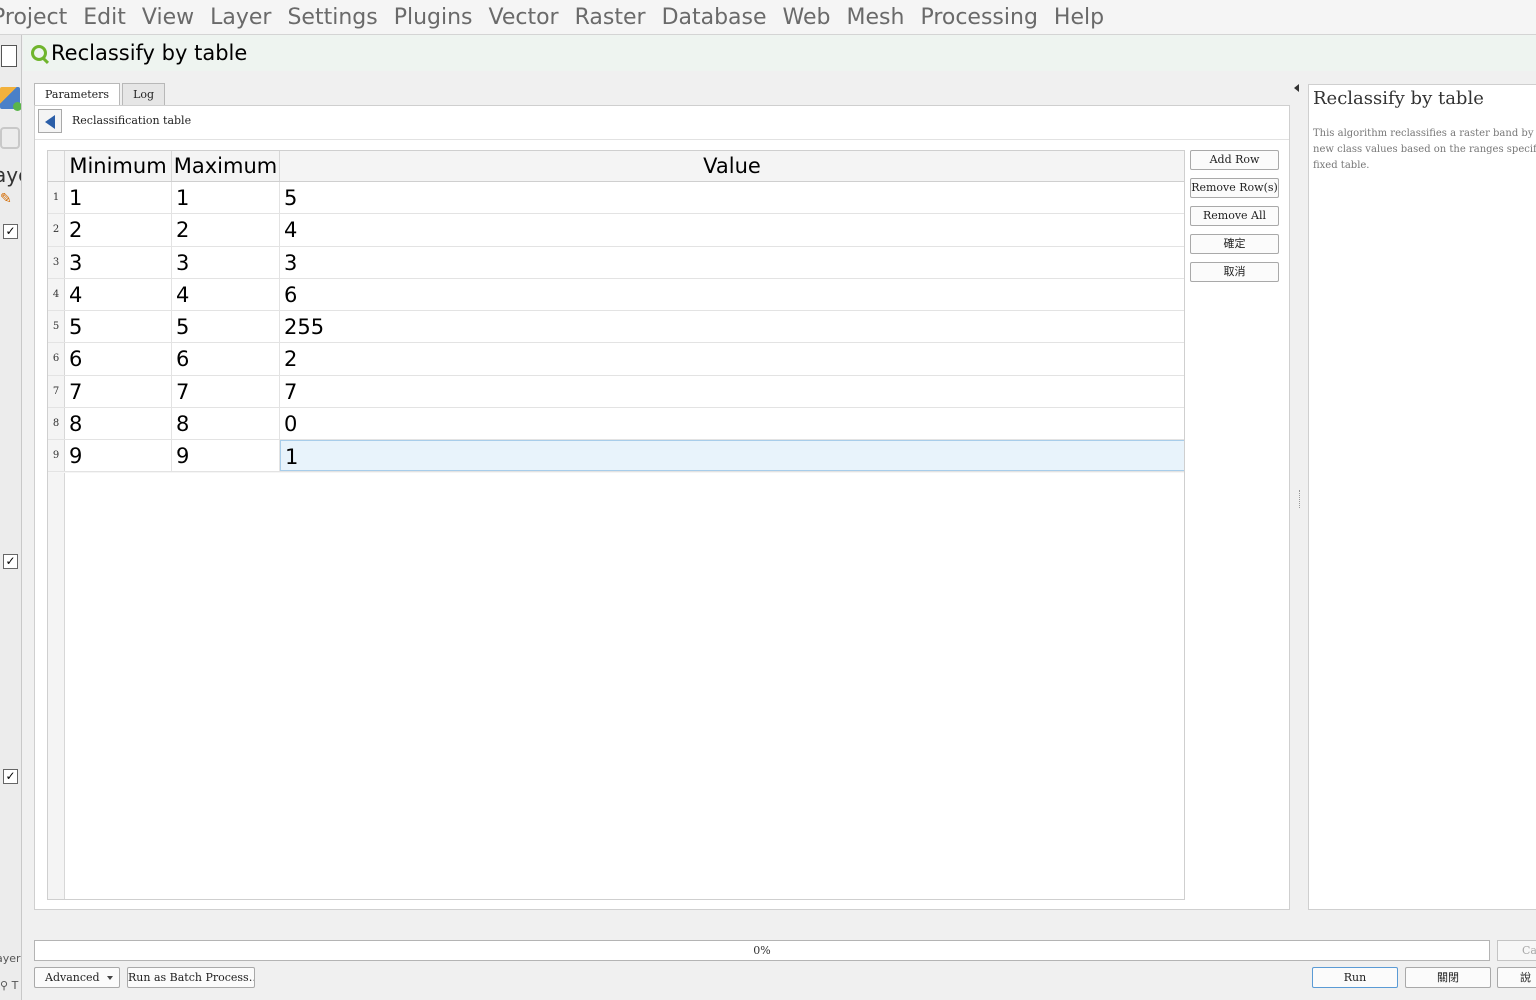 This screenshot has height=1000, width=1536. Describe the element at coordinates (39, 53) in the screenshot. I see `qgis-logo-icon` at that location.